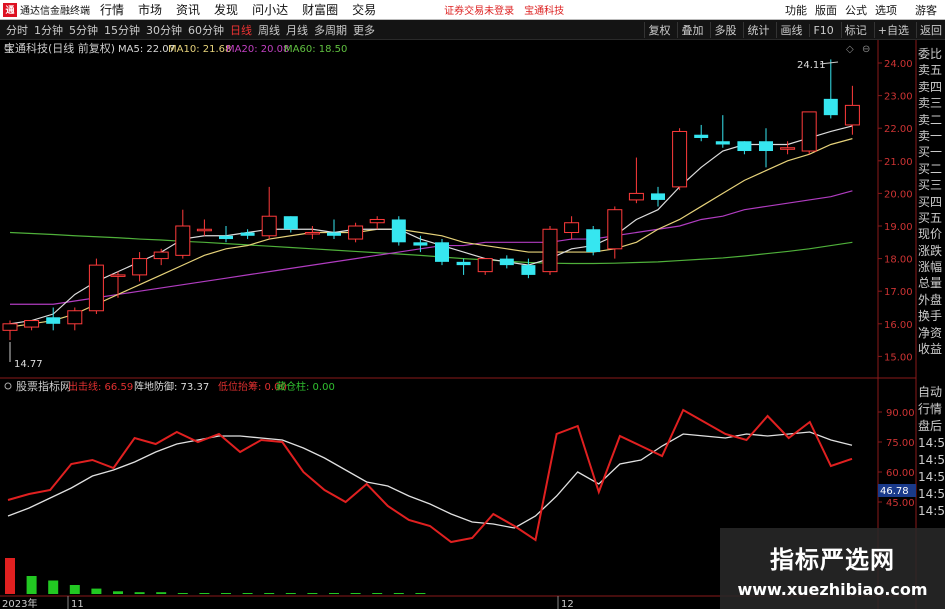 The height and width of the screenshot is (609, 945). Describe the element at coordinates (790, 30) in the screenshot. I see `draw-line-button: 画线` at that location.